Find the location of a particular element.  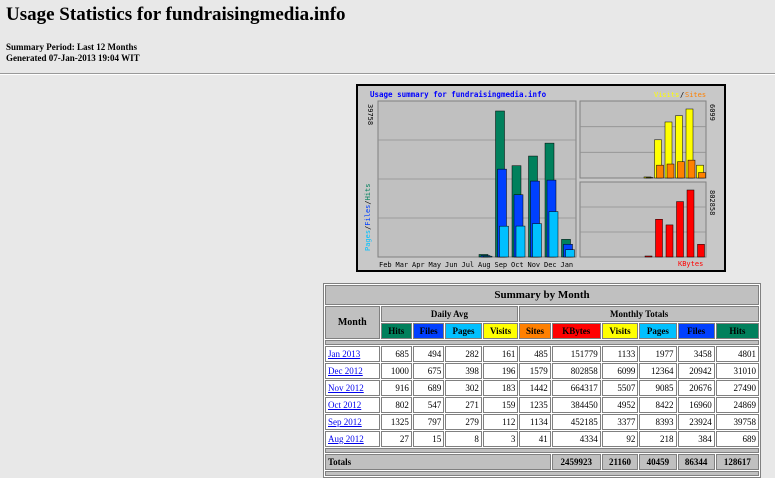

x-tick-label: Mar is located at coordinates (402, 265).